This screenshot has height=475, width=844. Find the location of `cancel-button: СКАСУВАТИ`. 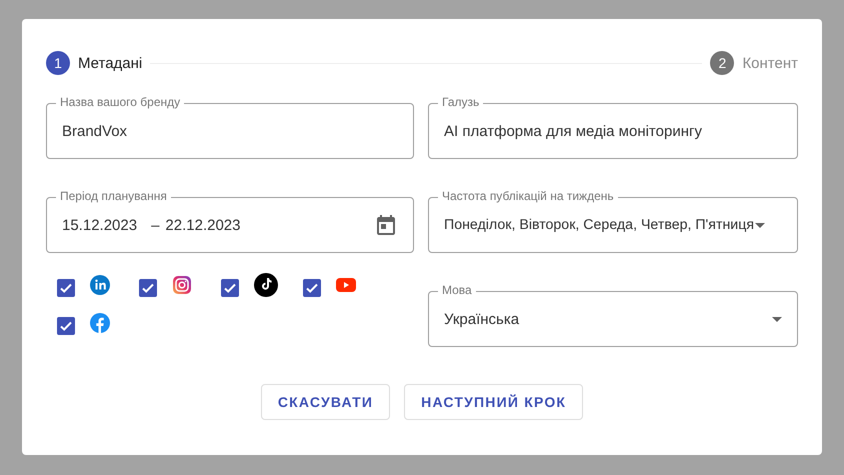

cancel-button: СКАСУВАТИ is located at coordinates (325, 402).